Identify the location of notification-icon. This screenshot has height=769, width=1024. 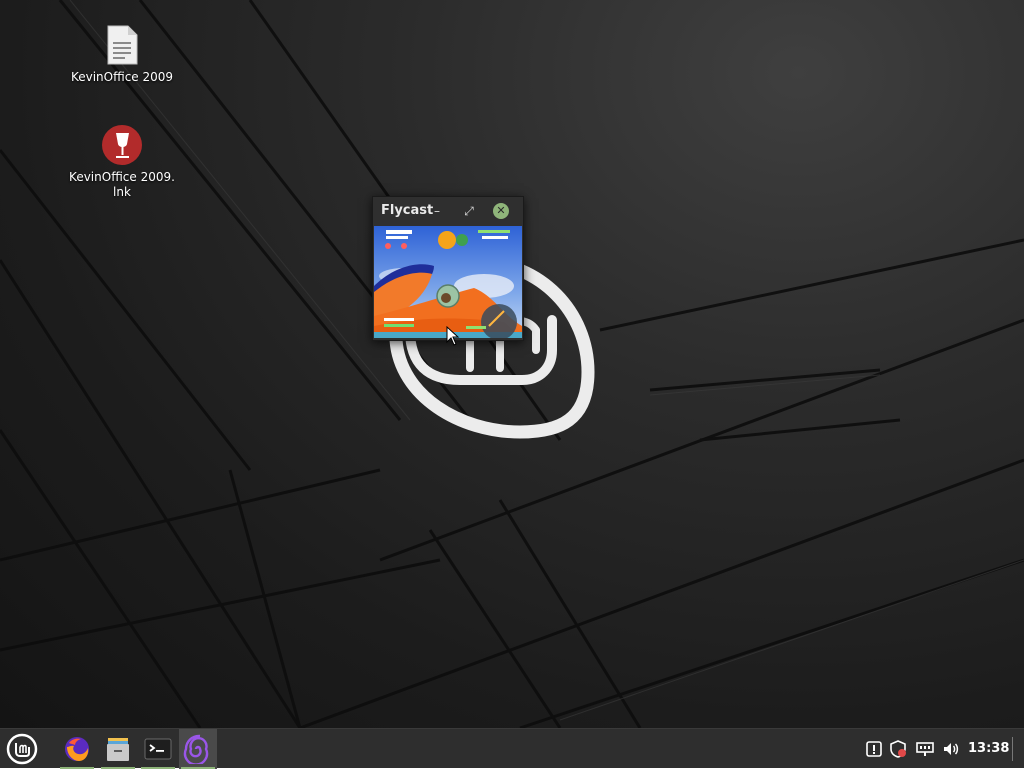
(874, 749).